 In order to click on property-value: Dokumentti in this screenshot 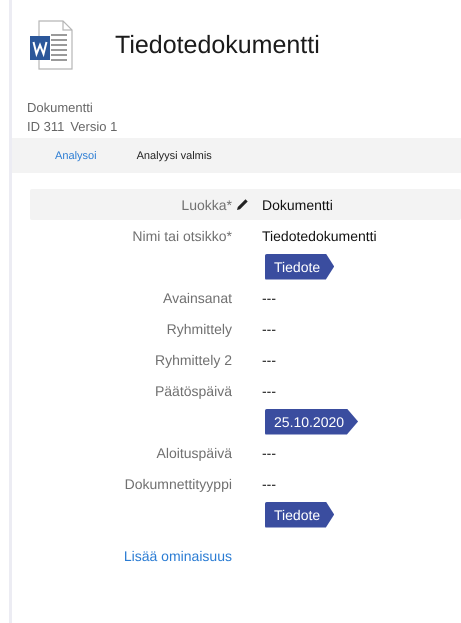, I will do `click(297, 204)`.